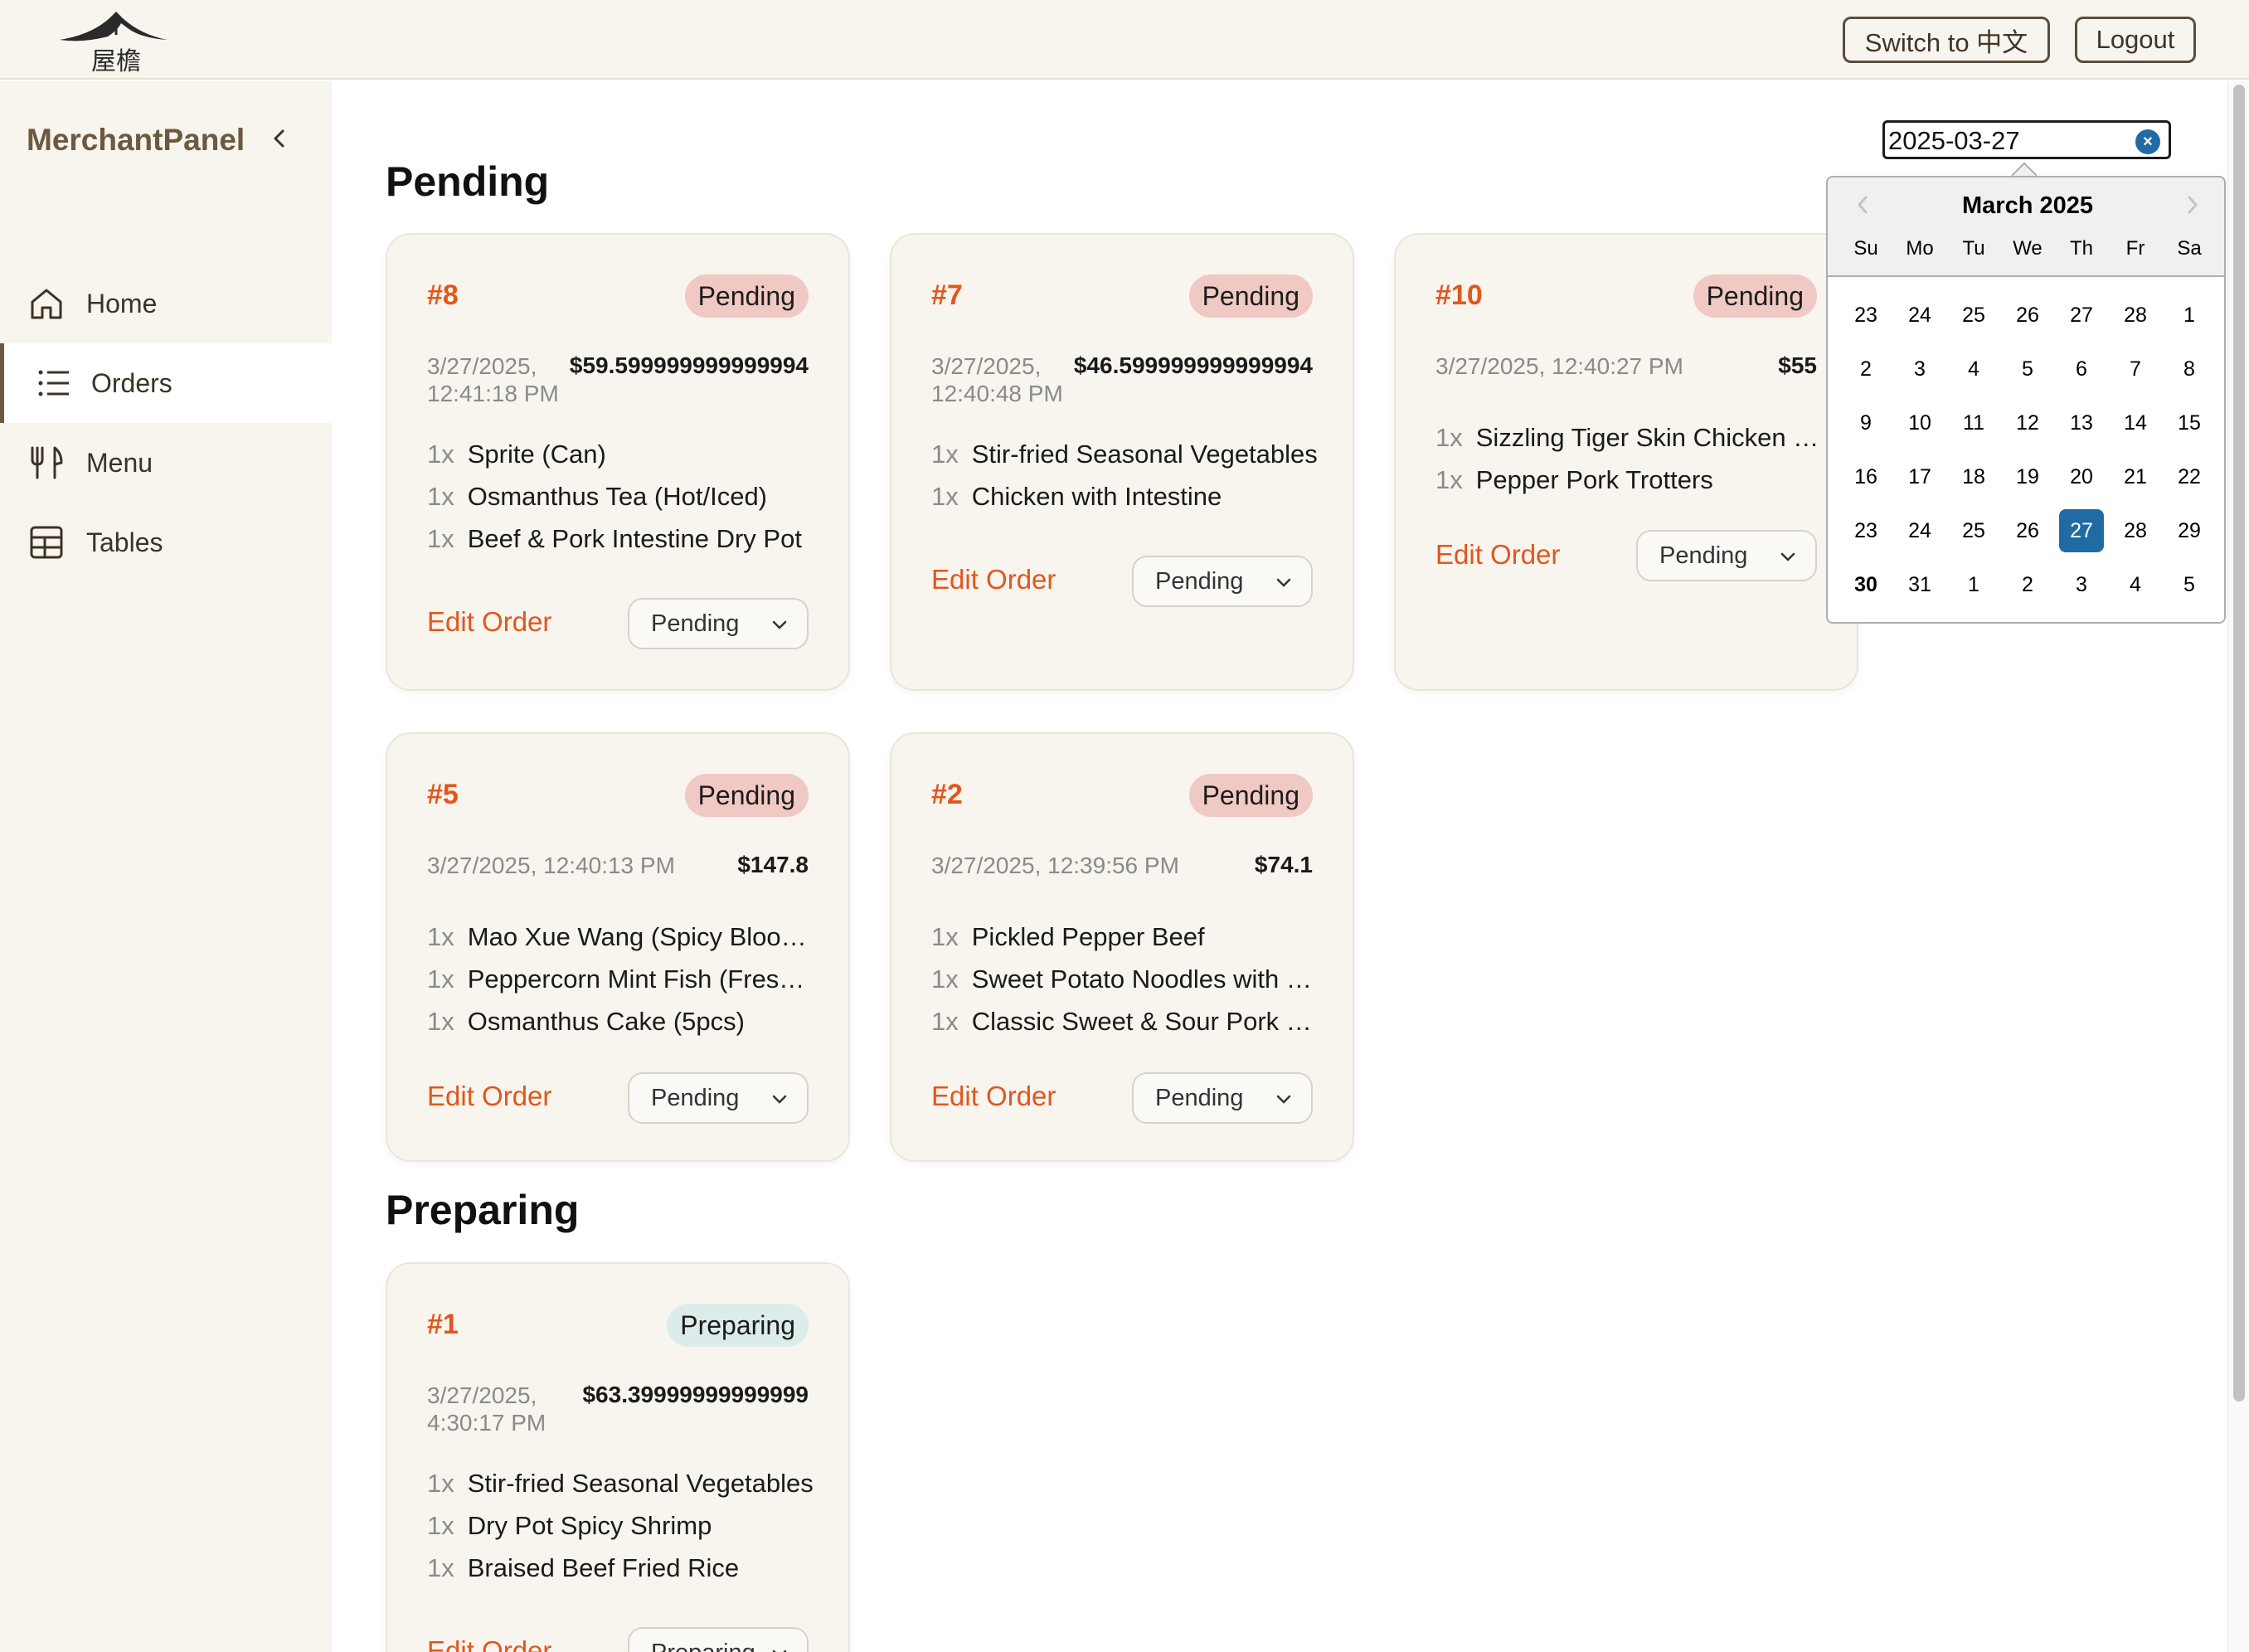 The image size is (2249, 1652). Describe the element at coordinates (2189, 423) in the screenshot. I see `calendar-day: 15` at that location.